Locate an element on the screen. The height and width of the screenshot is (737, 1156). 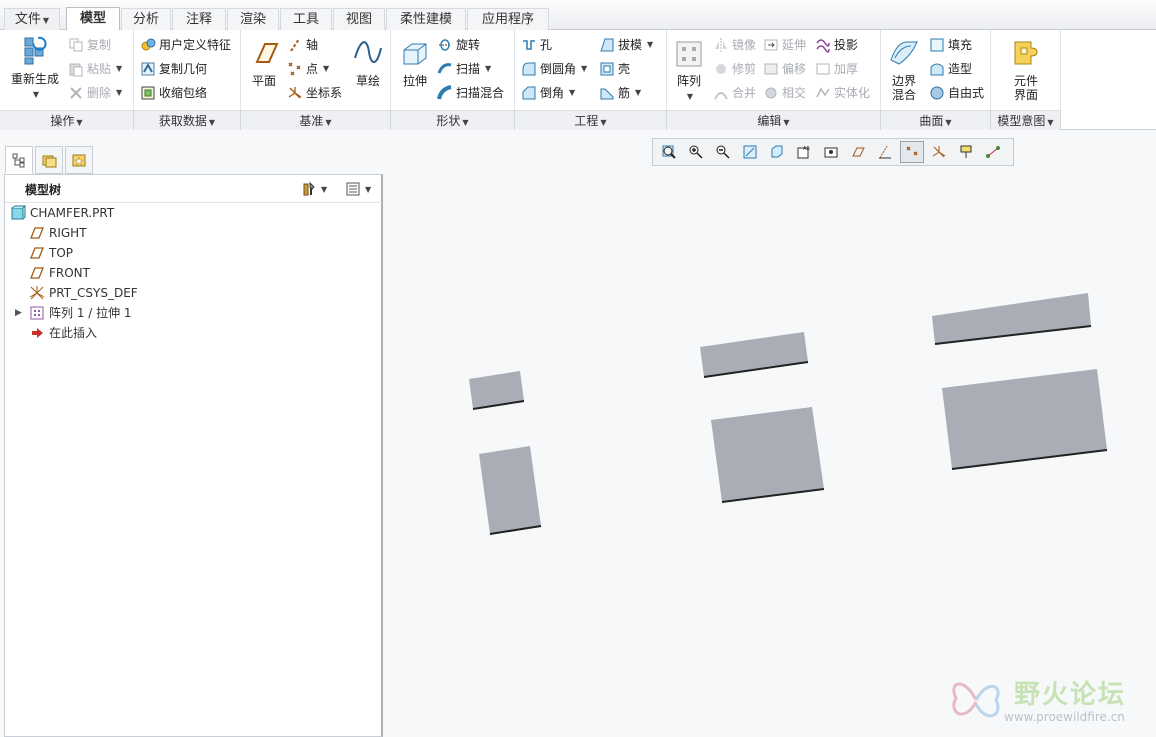
point-button: 点 ▼ is located at coordinates (308, 69).